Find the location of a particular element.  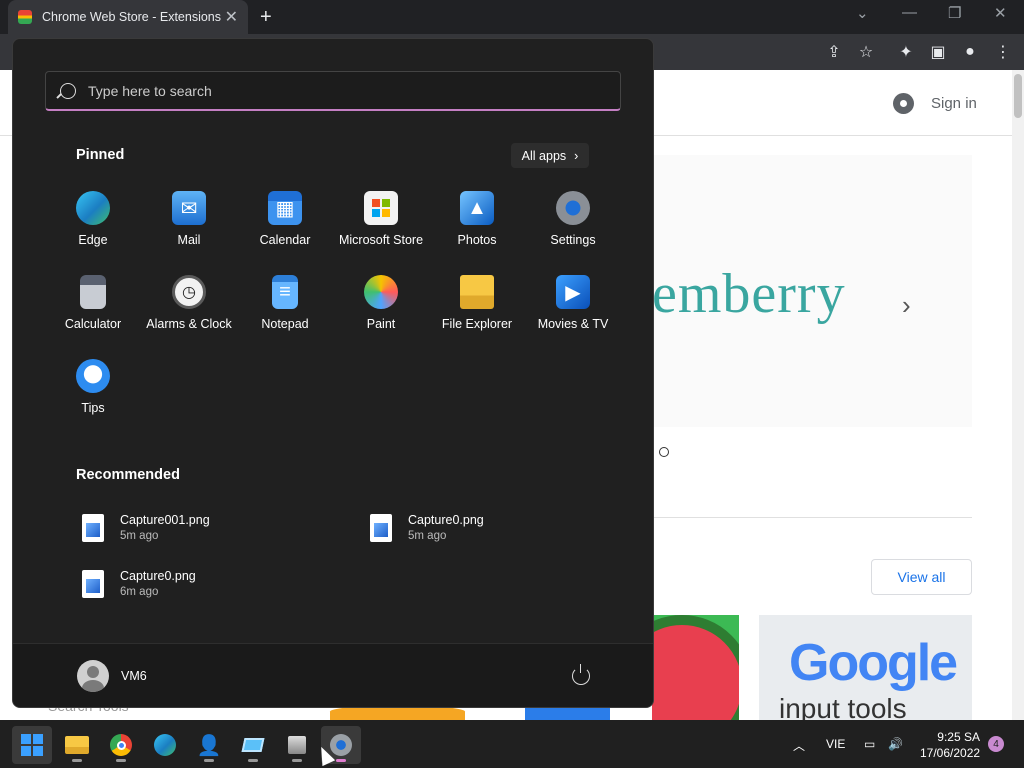

pinned-app-tips: Tips is located at coordinates (93, 393).